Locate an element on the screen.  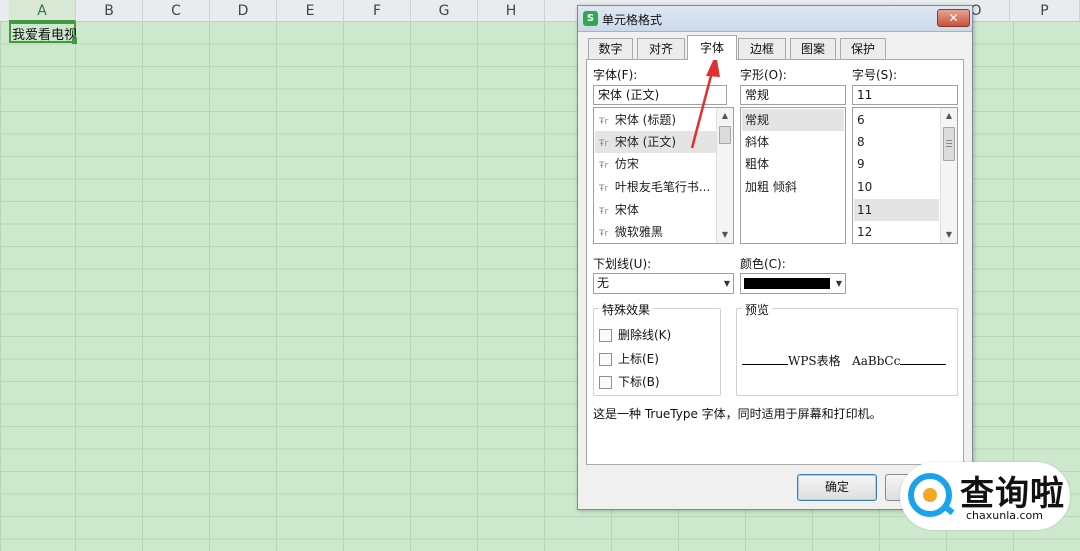
column-header-h: H is located at coordinates (511, 11).